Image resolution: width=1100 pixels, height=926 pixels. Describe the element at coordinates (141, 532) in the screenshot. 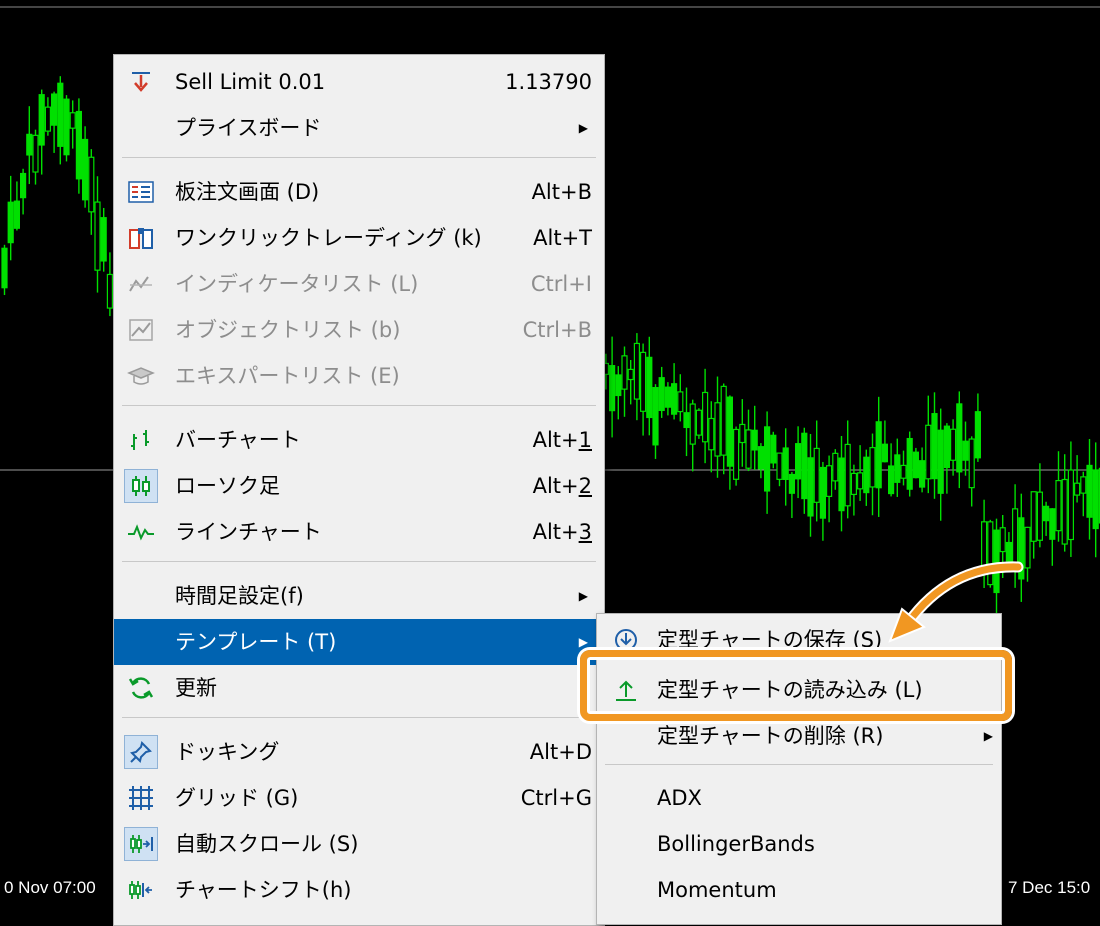

I see `line-chart-icon` at that location.